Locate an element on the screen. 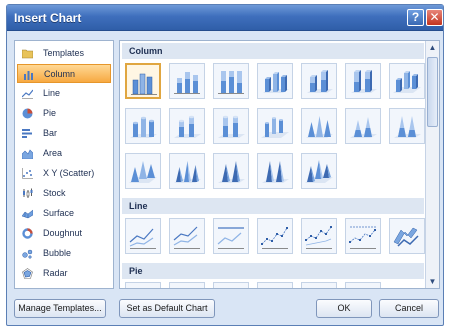 The image size is (474, 331). close-button: ✕ is located at coordinates (434, 17).